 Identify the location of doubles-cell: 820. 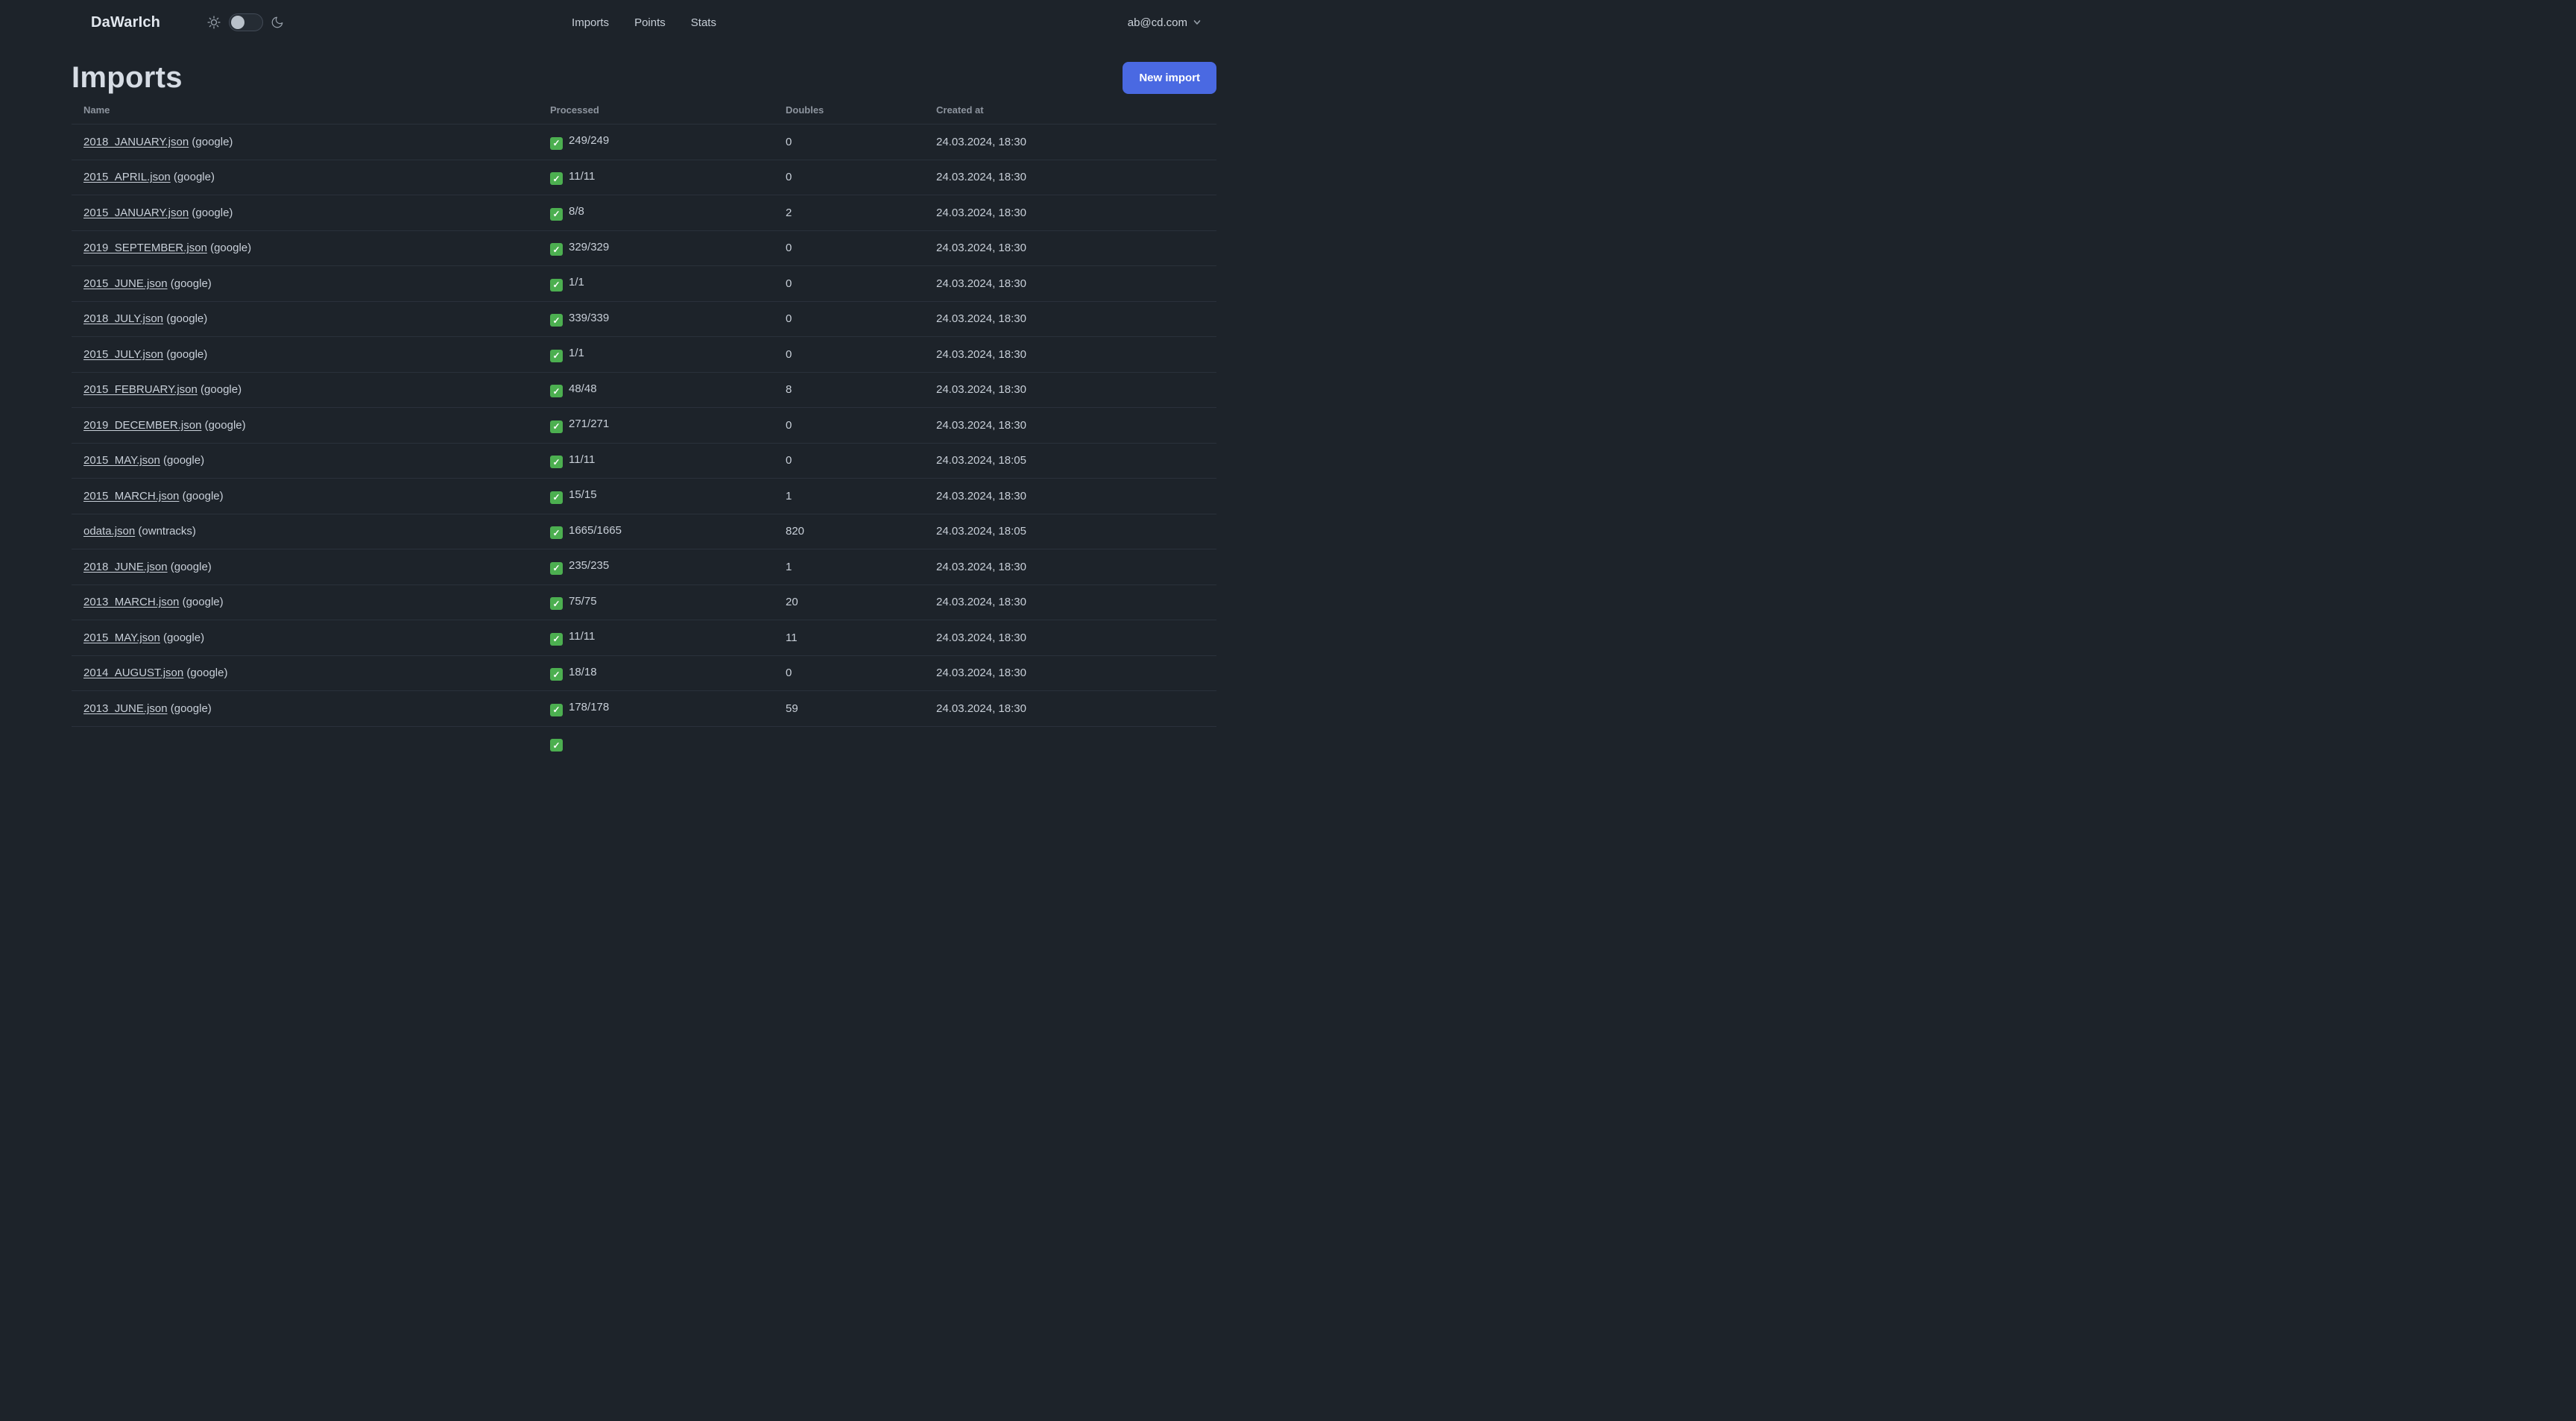
(849, 531).